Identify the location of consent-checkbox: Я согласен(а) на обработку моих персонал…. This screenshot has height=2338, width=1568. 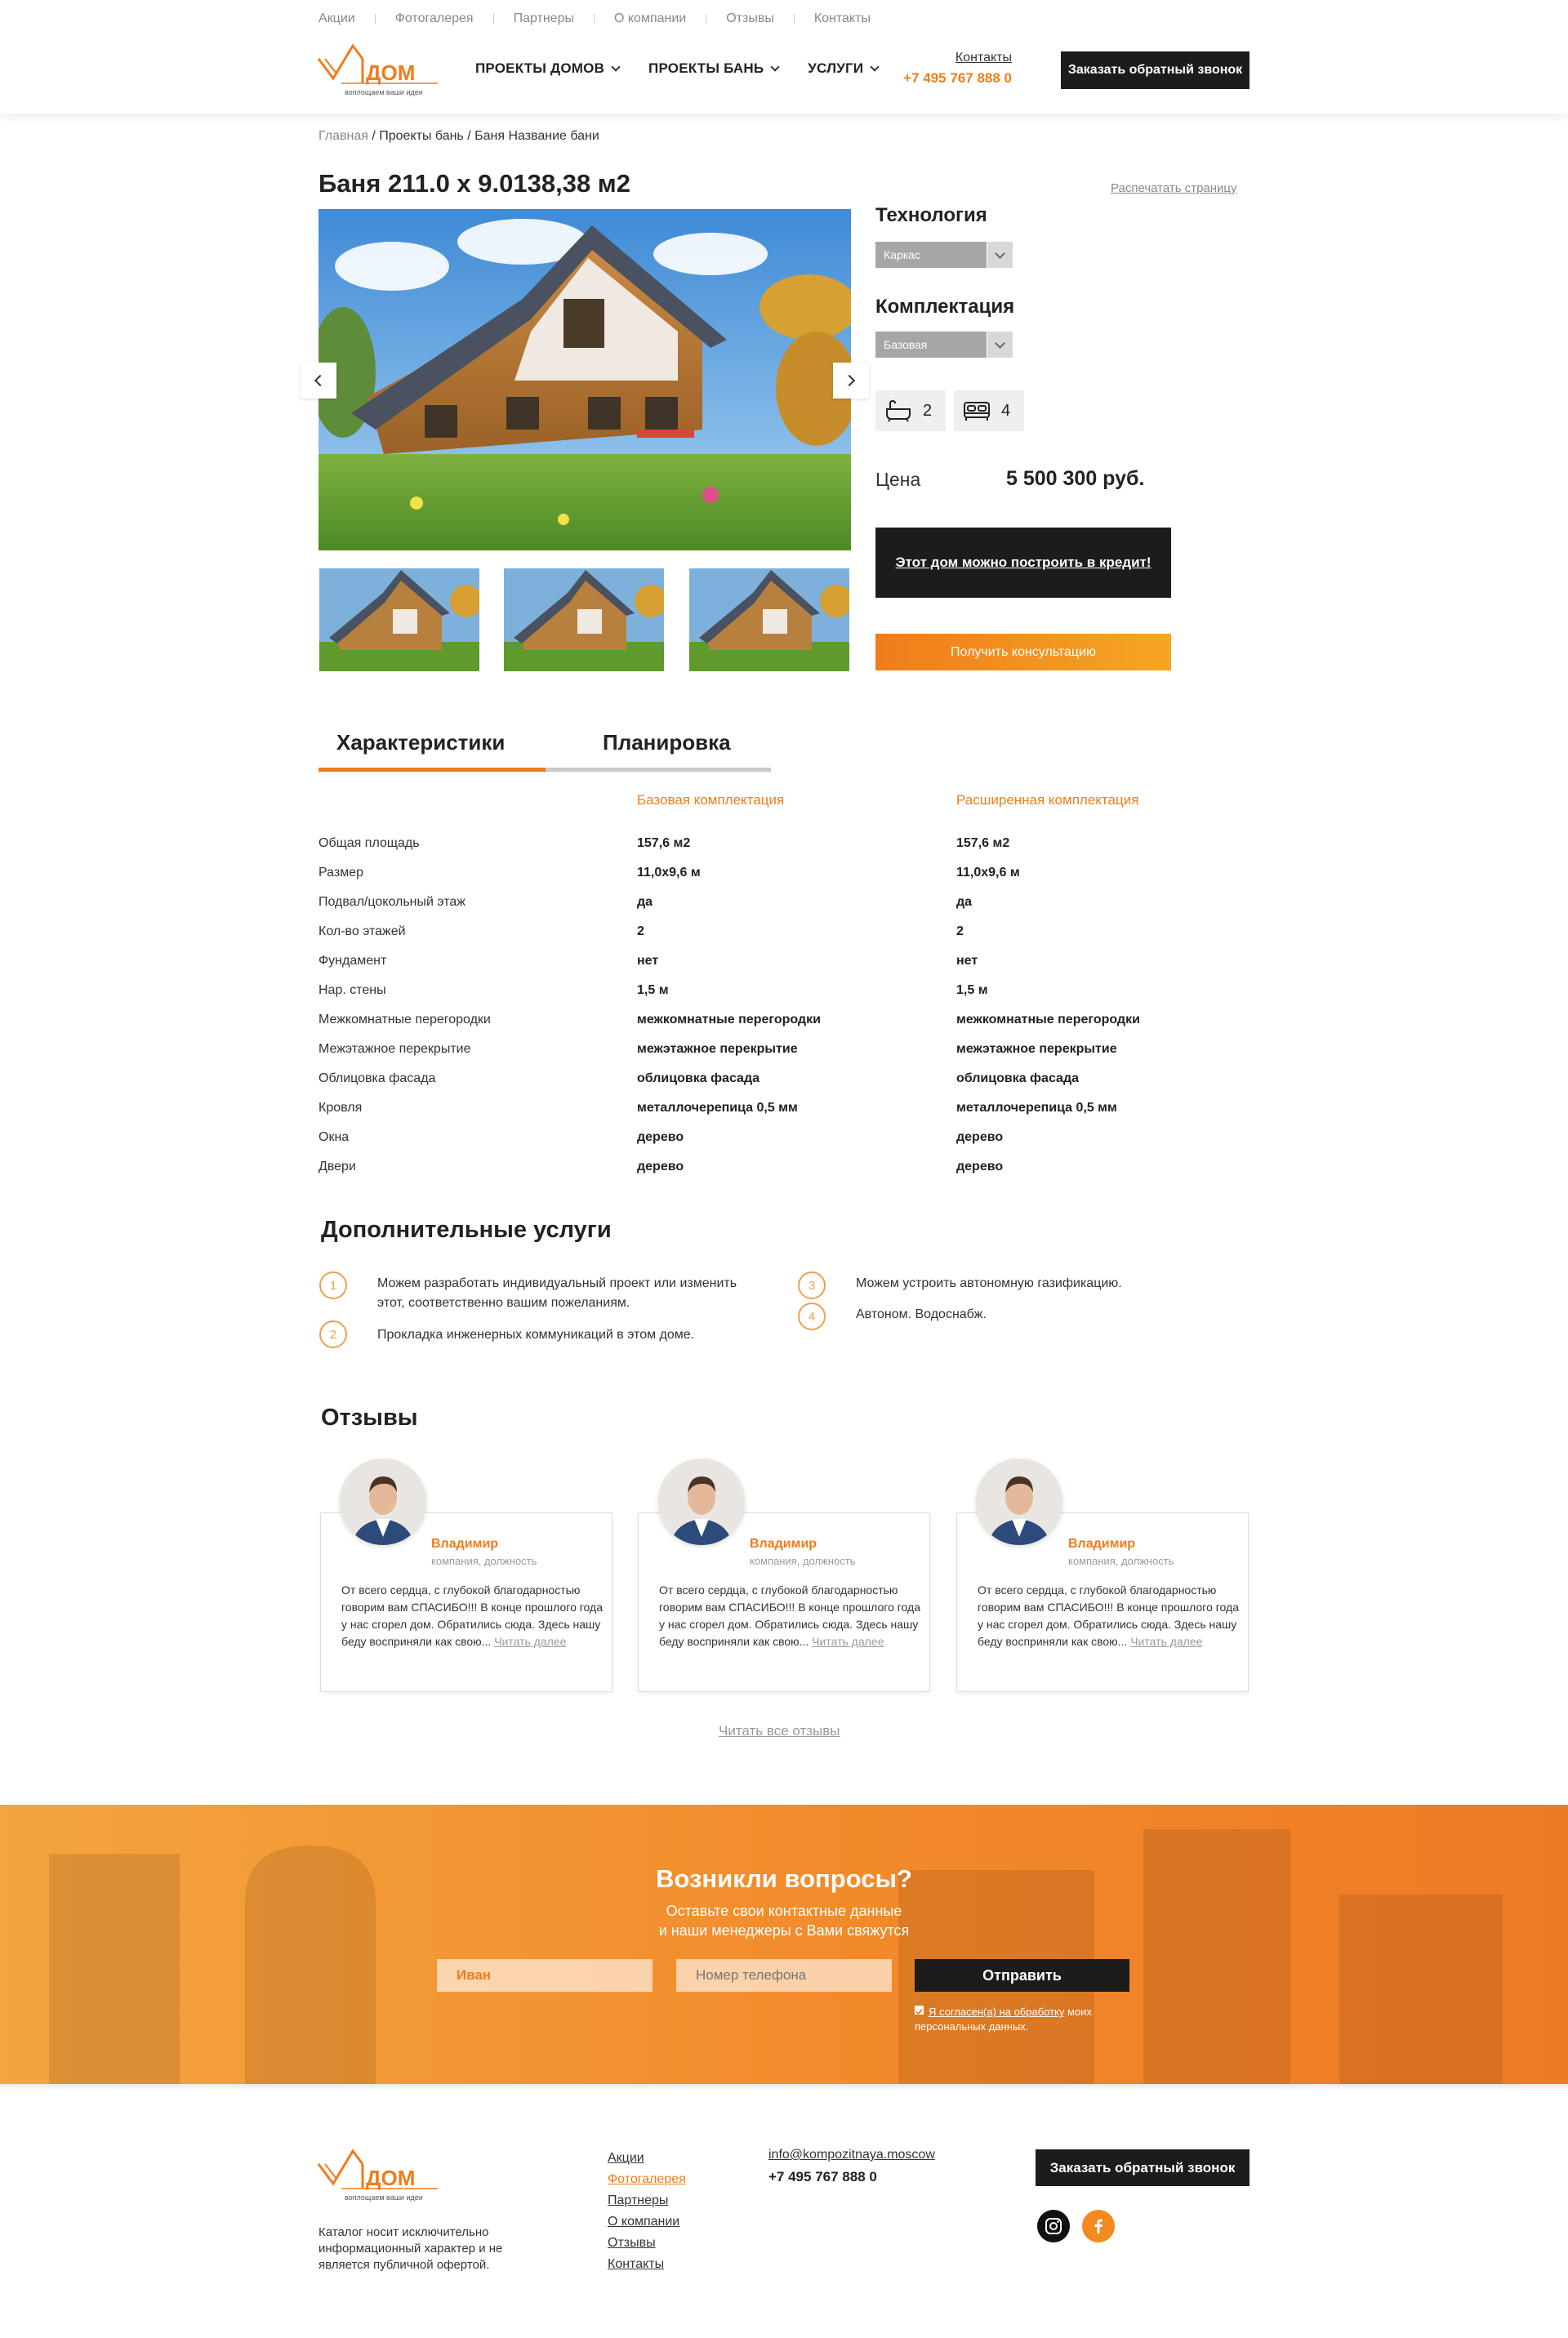
(1029, 2019).